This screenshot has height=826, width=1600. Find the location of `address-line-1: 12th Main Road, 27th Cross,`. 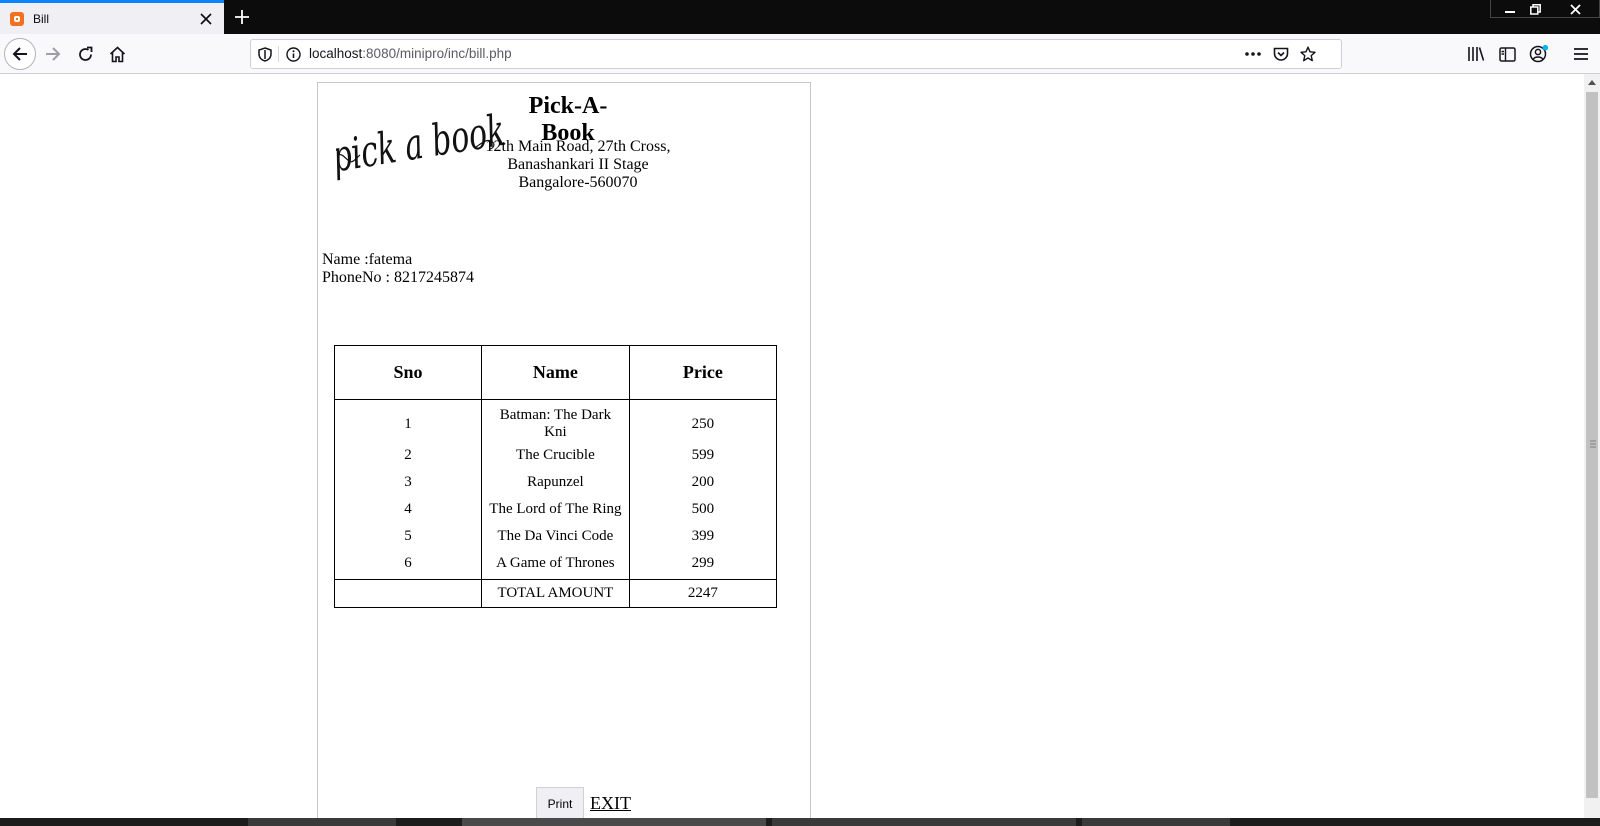

address-line-1: 12th Main Road, 27th Cross, is located at coordinates (578, 146).